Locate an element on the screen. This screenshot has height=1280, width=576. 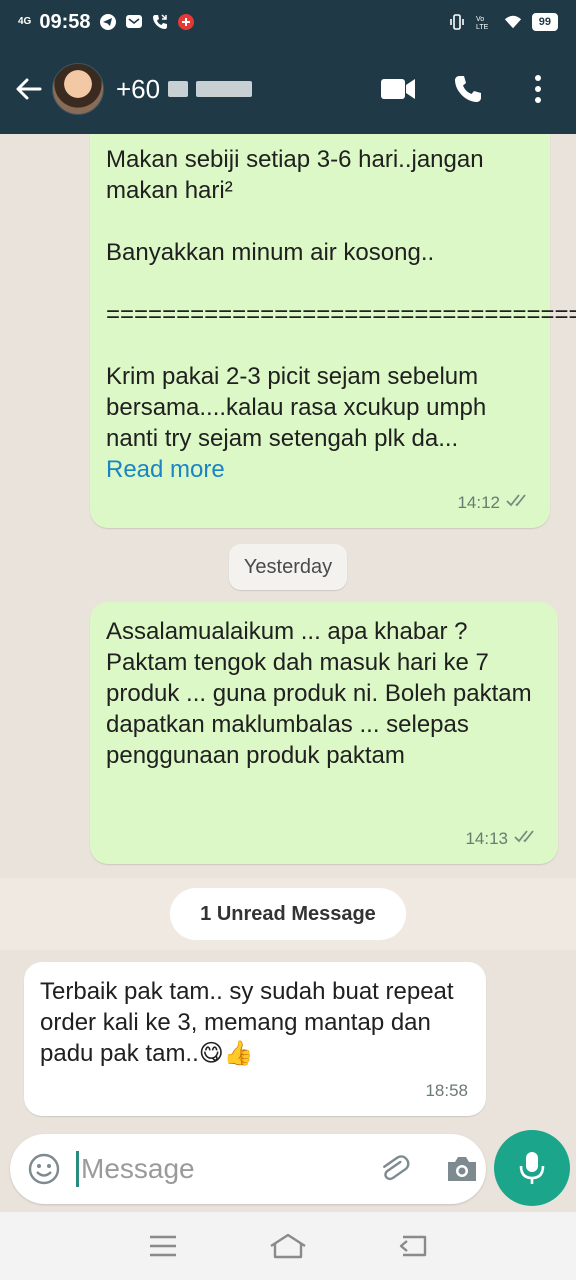
status-time: 09:58 is located at coordinates (65, 21).